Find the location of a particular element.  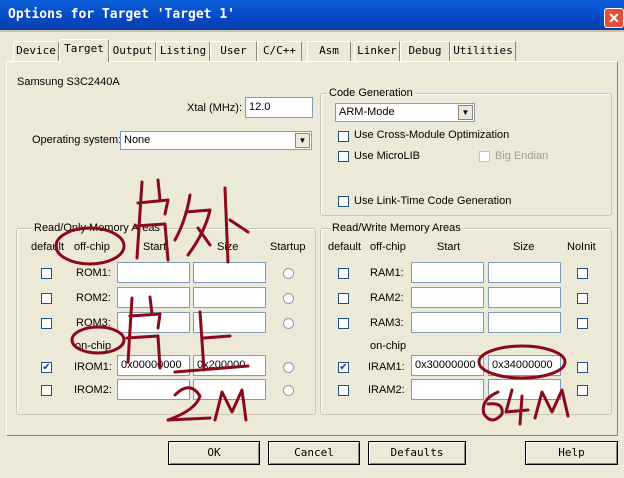

irom2-label: IROM2: is located at coordinates (93, 390).